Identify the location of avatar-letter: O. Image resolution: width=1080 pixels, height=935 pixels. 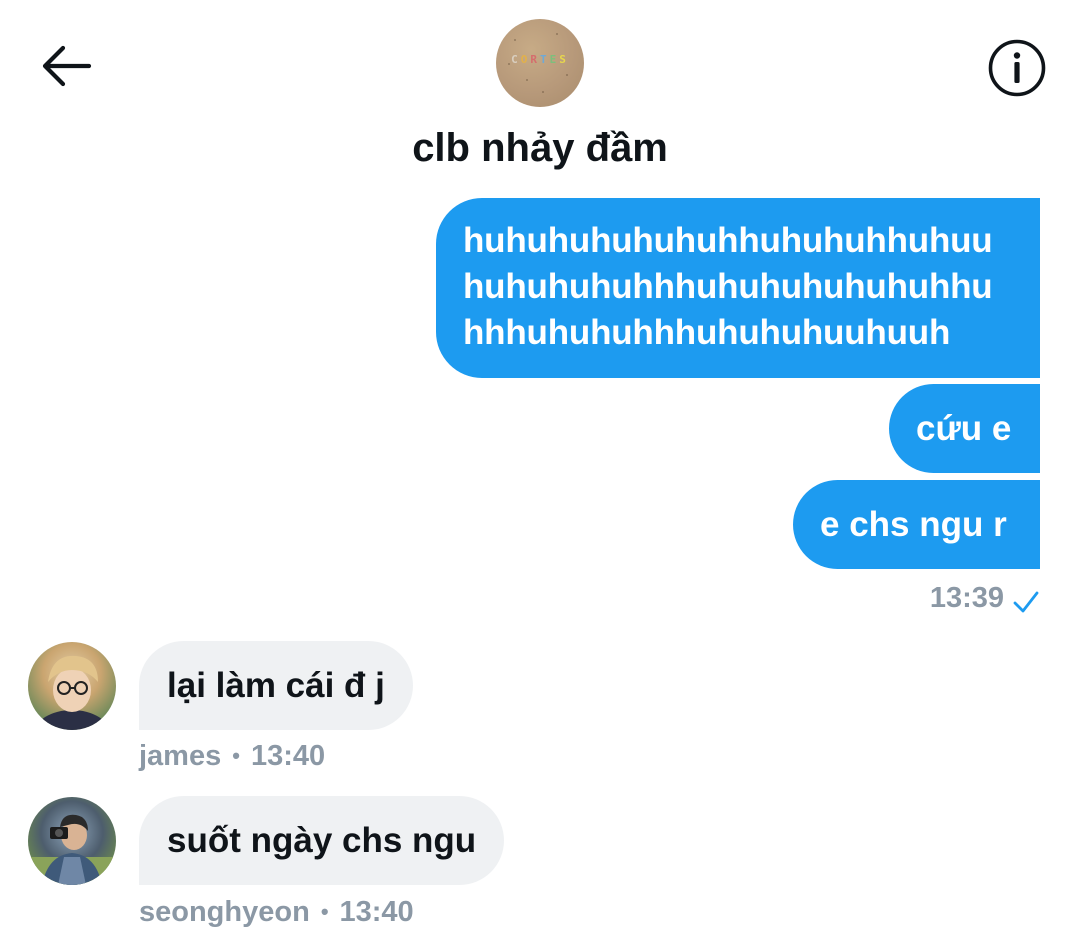
(525, 59).